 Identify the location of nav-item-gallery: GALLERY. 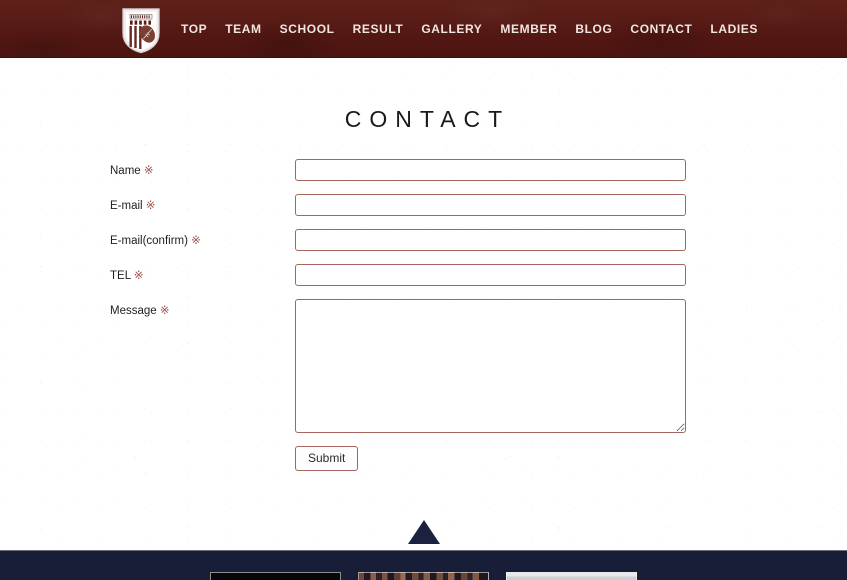
(451, 29).